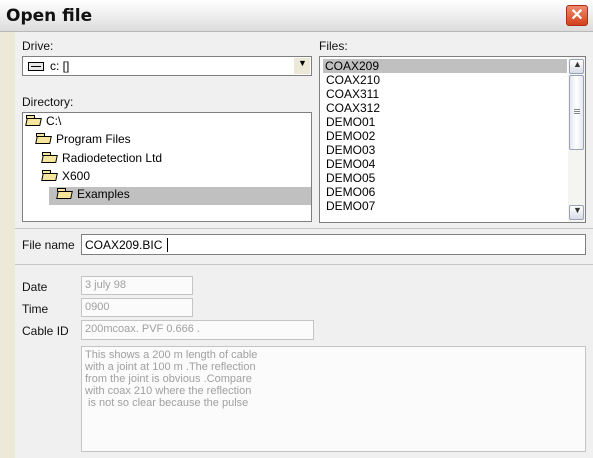 The width and height of the screenshot is (593, 458). Describe the element at coordinates (35, 309) in the screenshot. I see `time-label: Time` at that location.